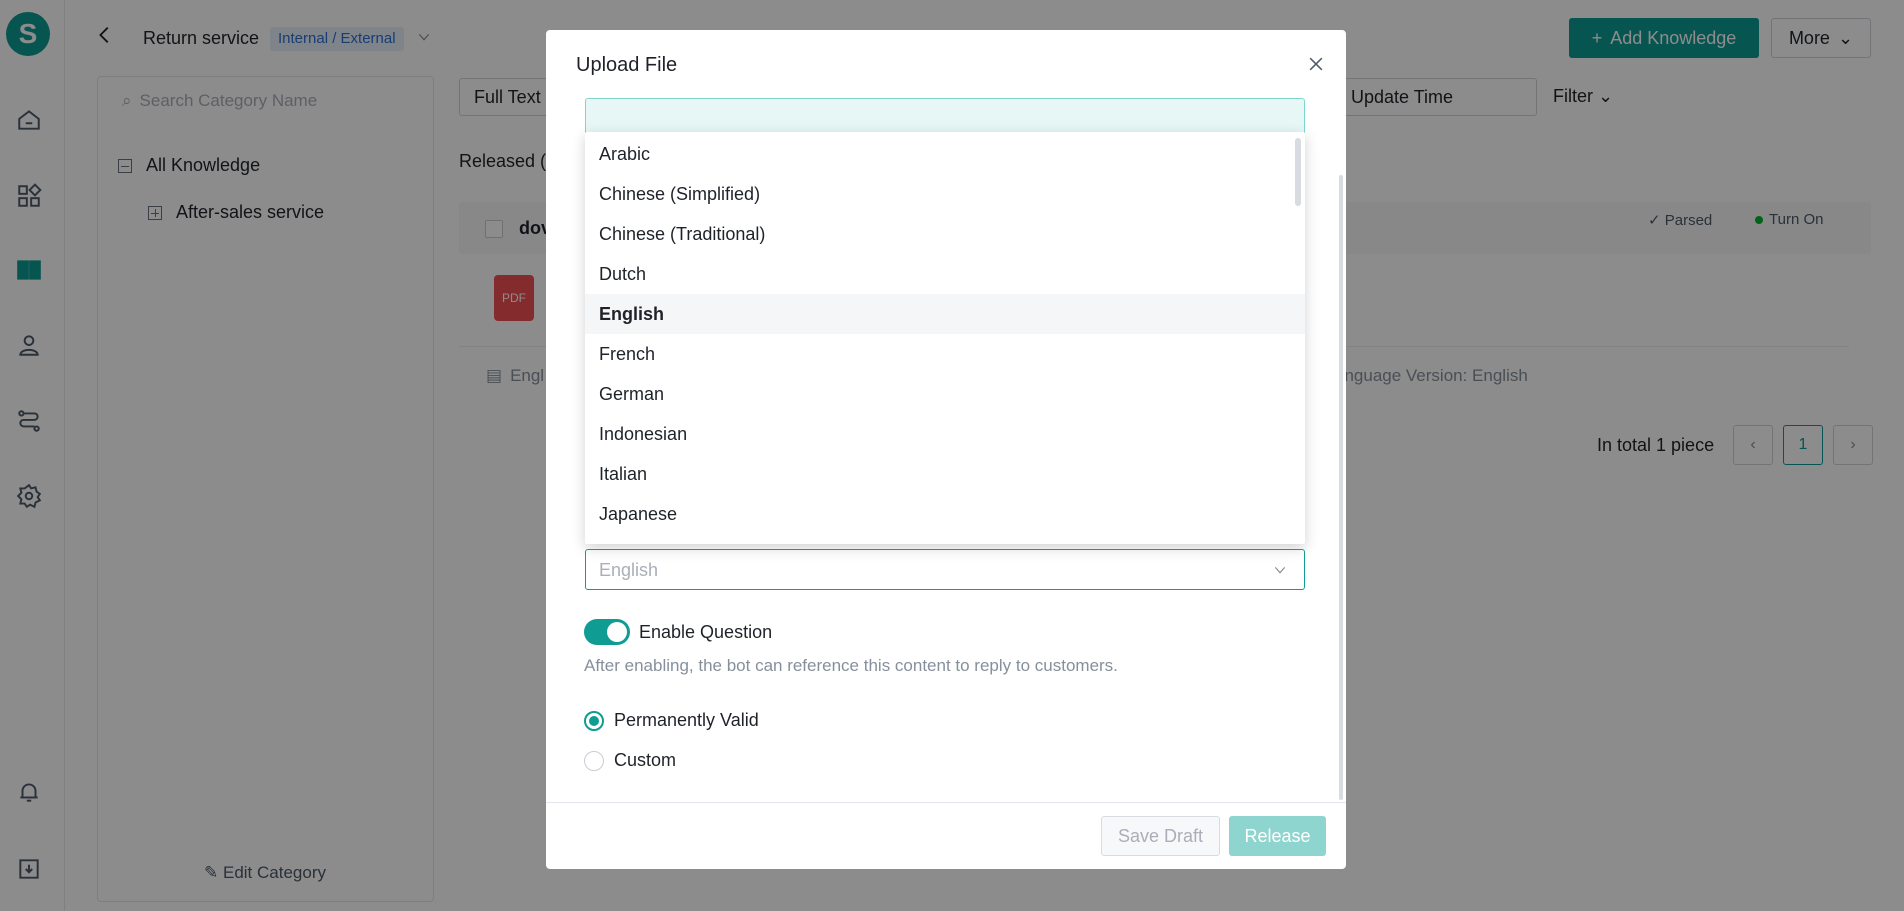 The width and height of the screenshot is (1904, 911). Describe the element at coordinates (1277, 836) in the screenshot. I see `release-button: Release` at that location.